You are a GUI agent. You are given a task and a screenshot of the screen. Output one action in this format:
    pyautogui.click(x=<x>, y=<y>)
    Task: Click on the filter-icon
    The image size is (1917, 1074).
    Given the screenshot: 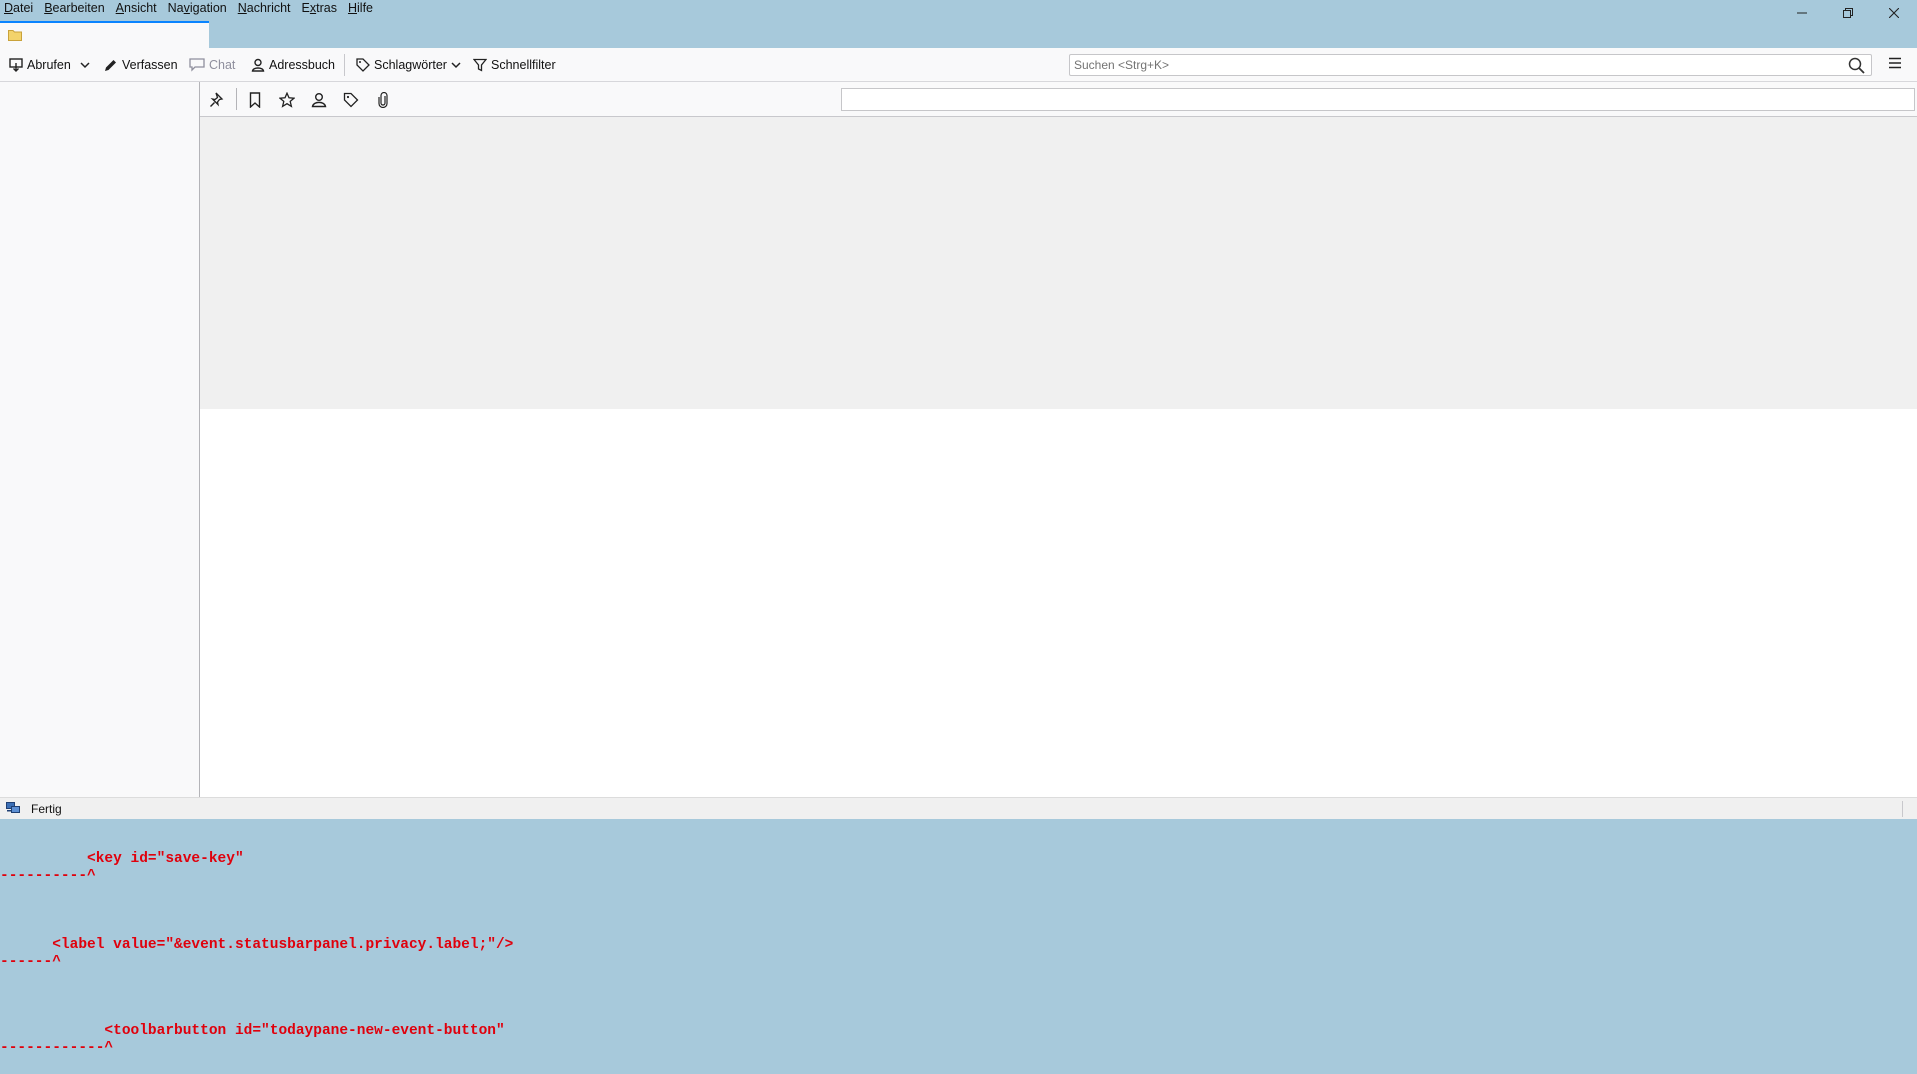 What is the action you would take?
    pyautogui.click(x=480, y=65)
    